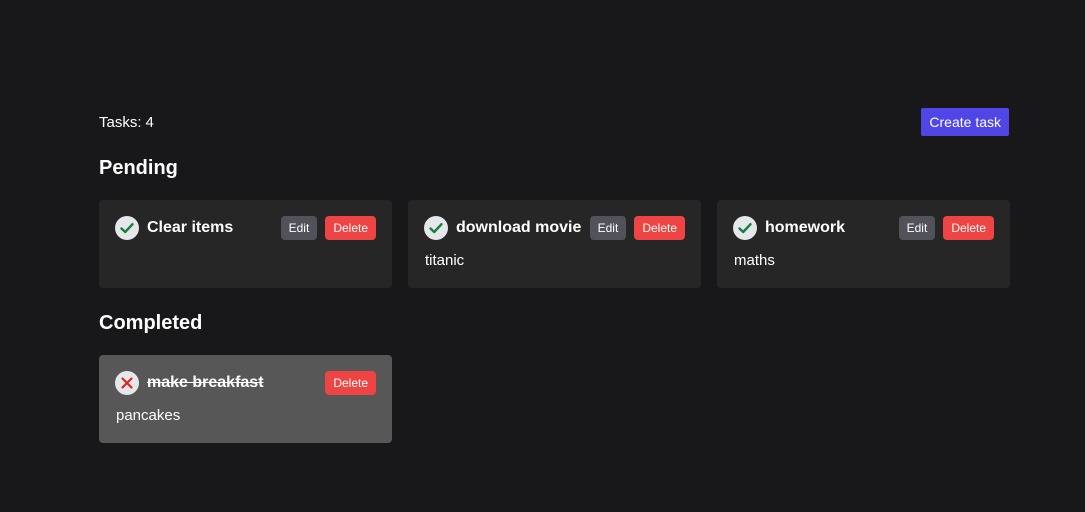  What do you see at coordinates (138, 168) in the screenshot?
I see `pending-heading: Pending` at bounding box center [138, 168].